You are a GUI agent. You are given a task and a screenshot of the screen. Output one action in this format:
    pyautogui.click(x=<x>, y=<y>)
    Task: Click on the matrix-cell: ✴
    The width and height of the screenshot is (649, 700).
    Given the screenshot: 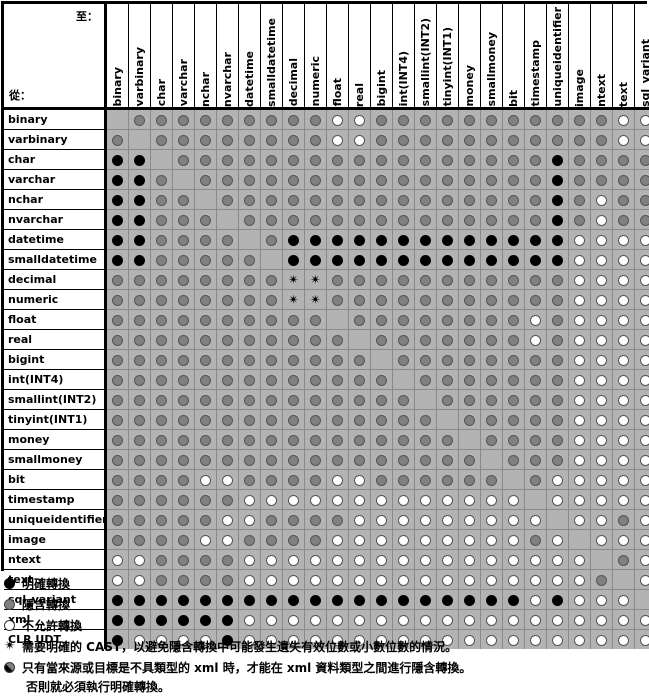 What is the action you would take?
    pyautogui.click(x=293, y=299)
    